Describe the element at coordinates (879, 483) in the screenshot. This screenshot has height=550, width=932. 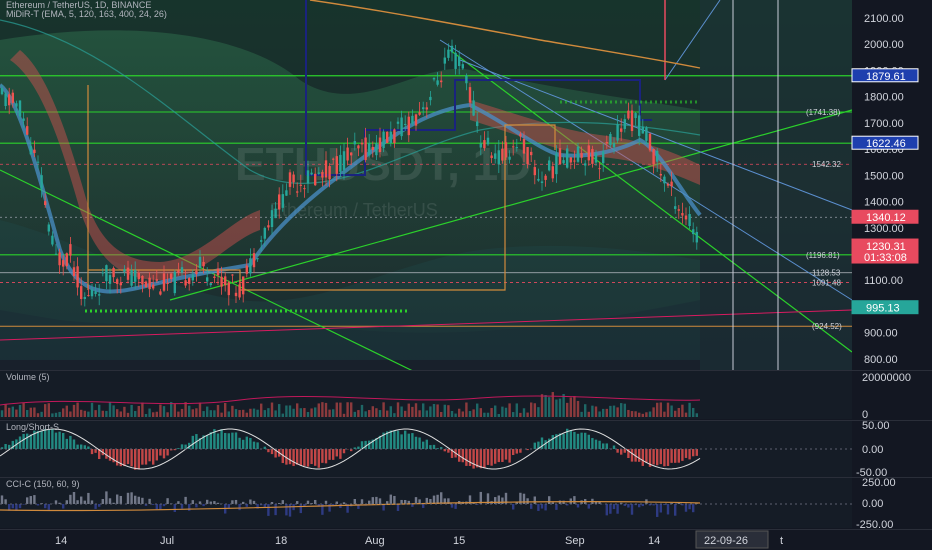
I see `cci-tick-top: 250.00` at that location.